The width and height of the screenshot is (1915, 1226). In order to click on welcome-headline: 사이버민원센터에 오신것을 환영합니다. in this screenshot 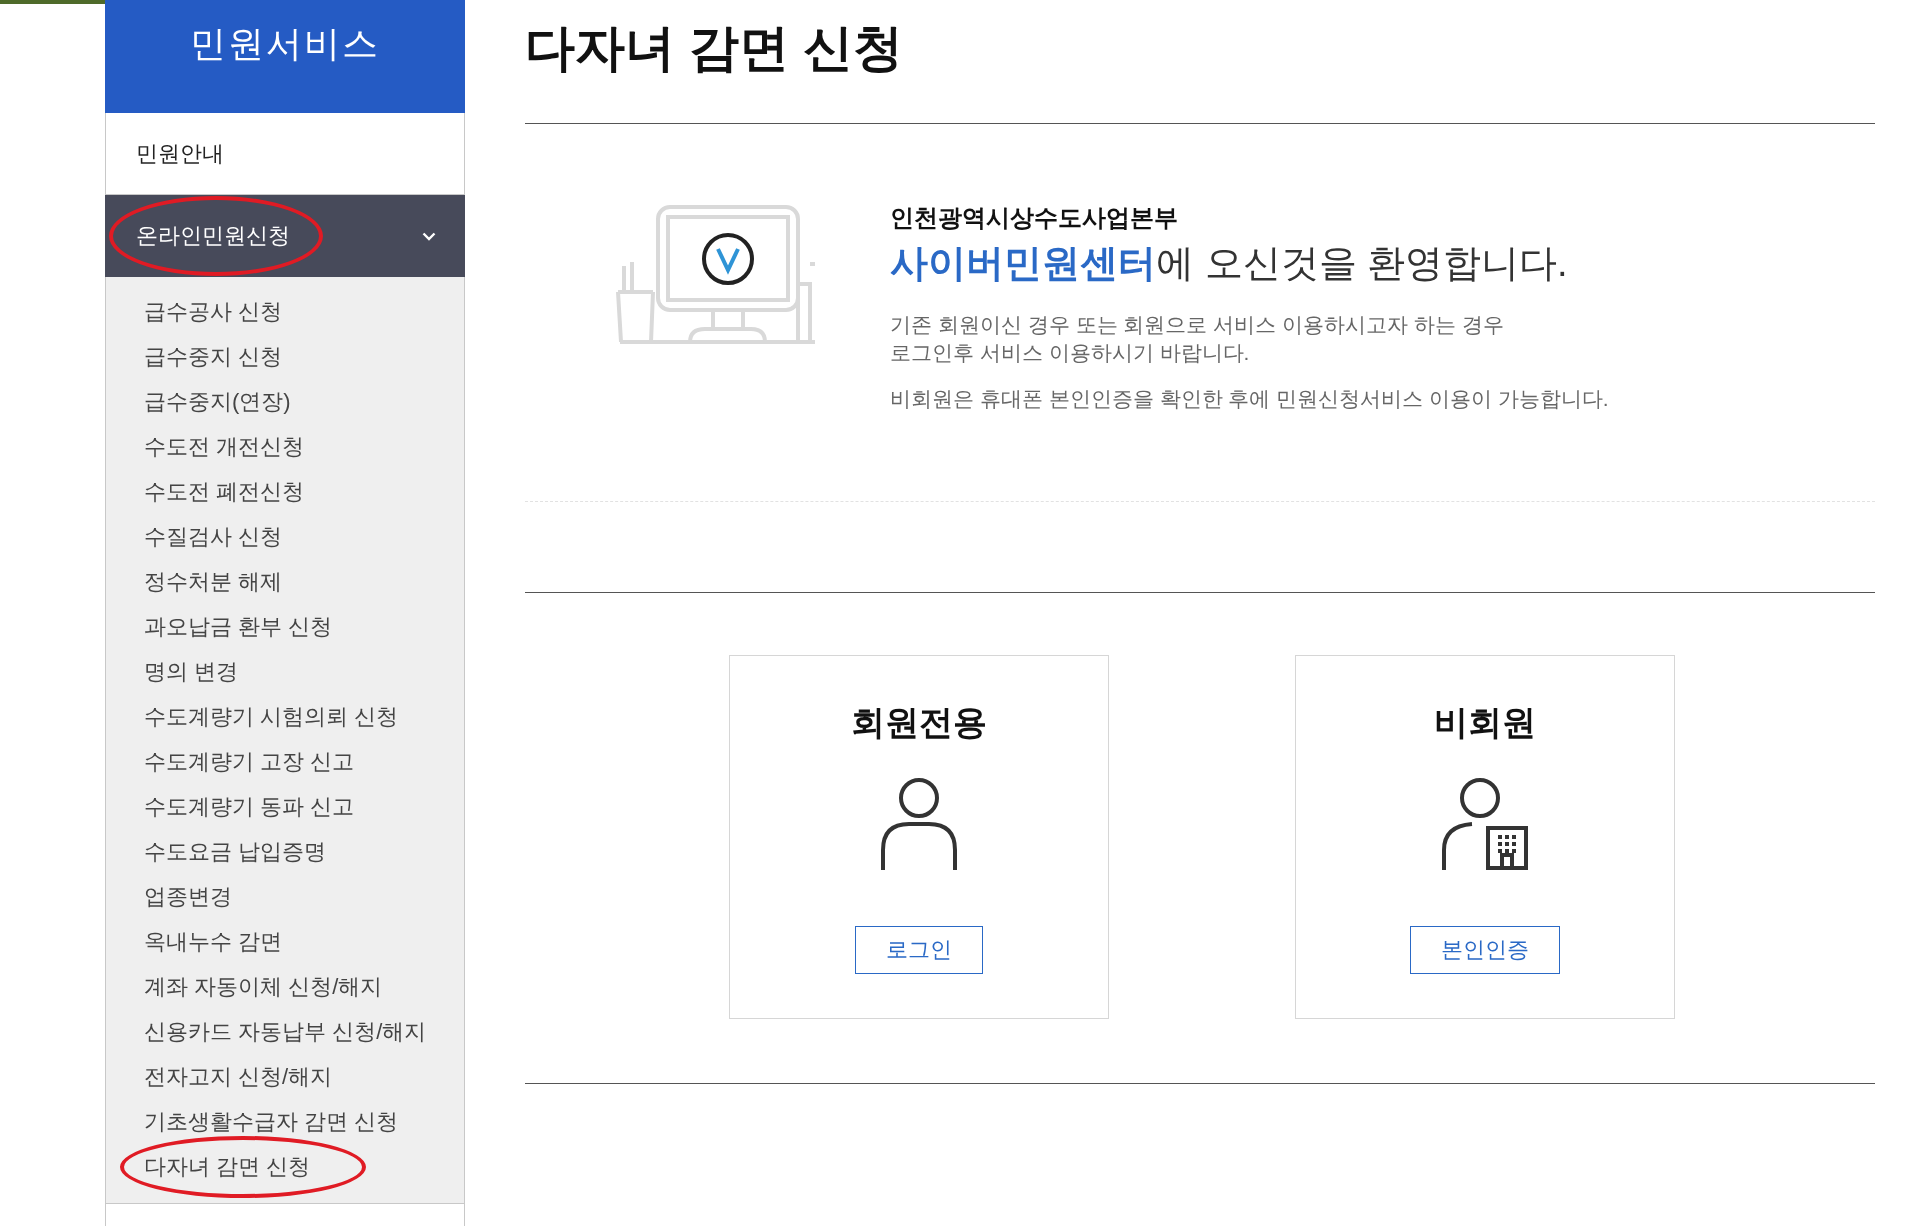, I will do `click(1229, 263)`.